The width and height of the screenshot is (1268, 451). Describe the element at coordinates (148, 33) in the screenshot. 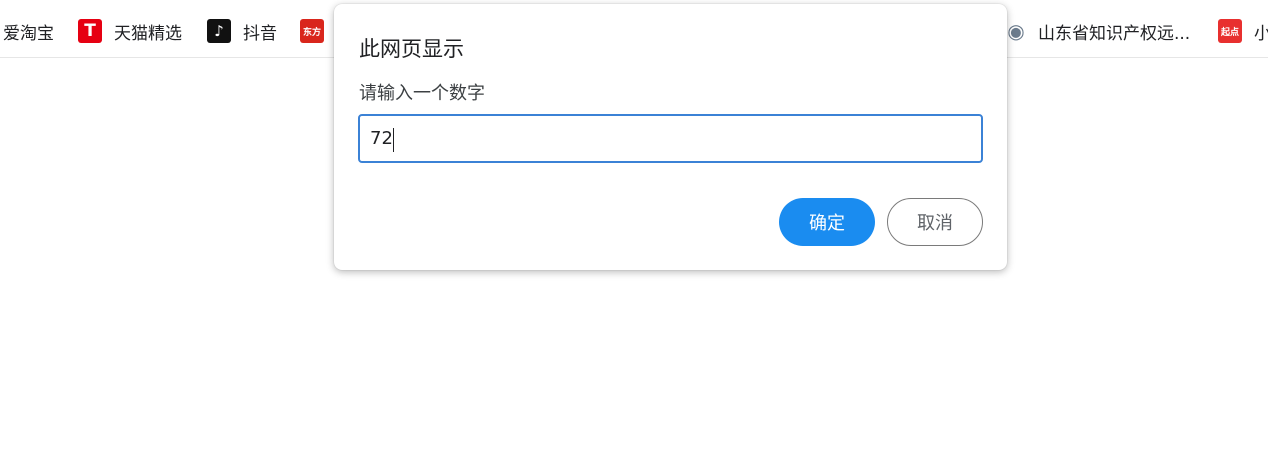

I see `bookmark-label: 天猫精选` at that location.